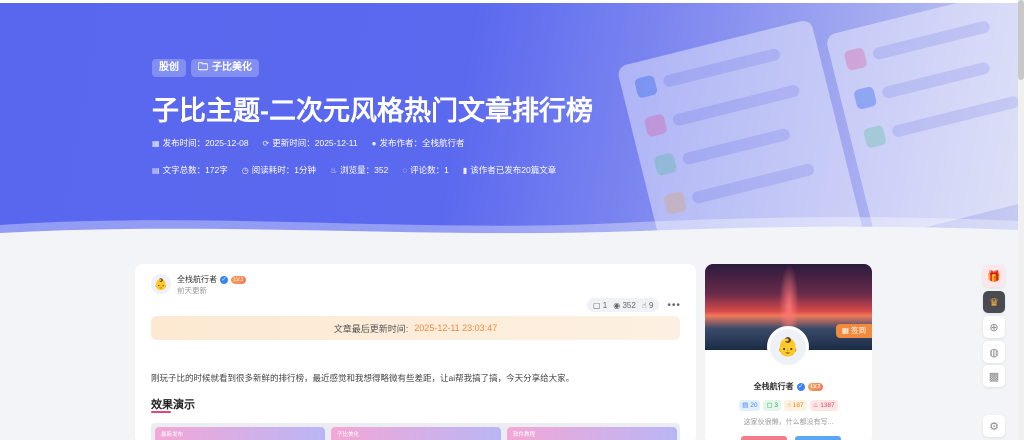 The width and height of the screenshot is (1024, 440). I want to click on fire-icon: ♨, so click(333, 170).